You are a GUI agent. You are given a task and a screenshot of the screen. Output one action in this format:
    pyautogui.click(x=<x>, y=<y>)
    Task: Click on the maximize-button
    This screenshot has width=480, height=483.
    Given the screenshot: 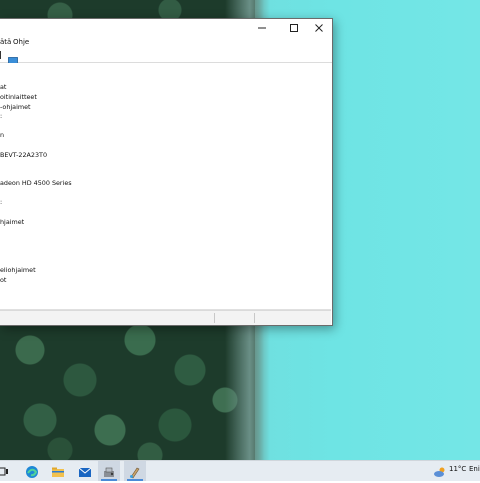 What is the action you would take?
    pyautogui.click(x=294, y=28)
    